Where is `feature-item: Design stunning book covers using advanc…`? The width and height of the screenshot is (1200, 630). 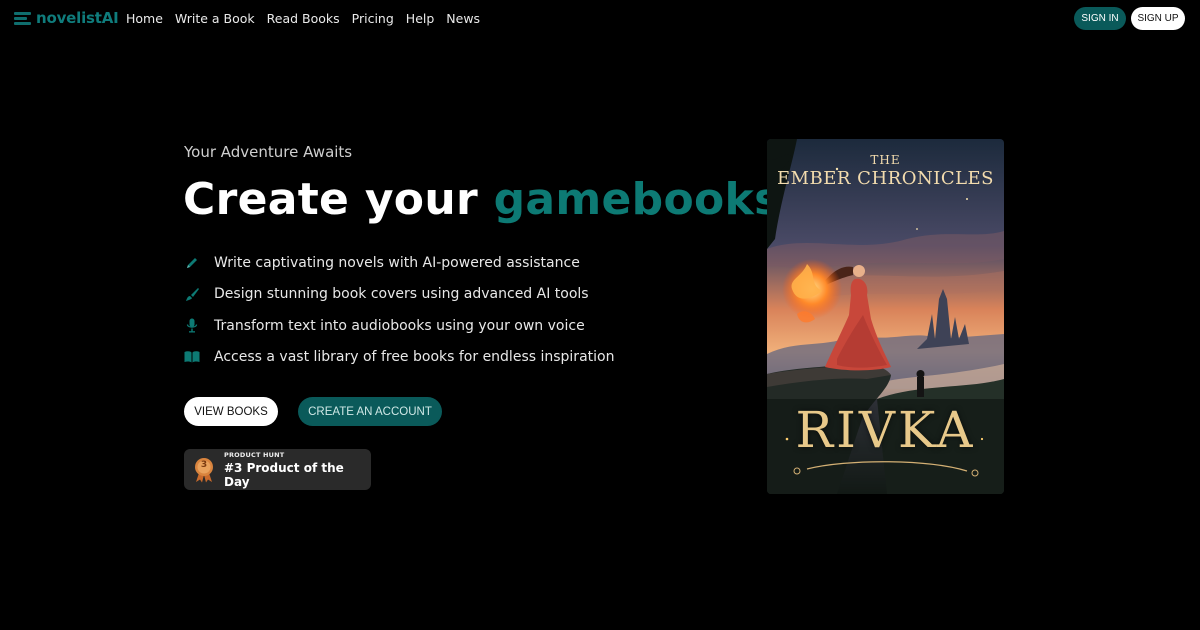
feature-item: Design stunning book covers using advanc… is located at coordinates (399, 295).